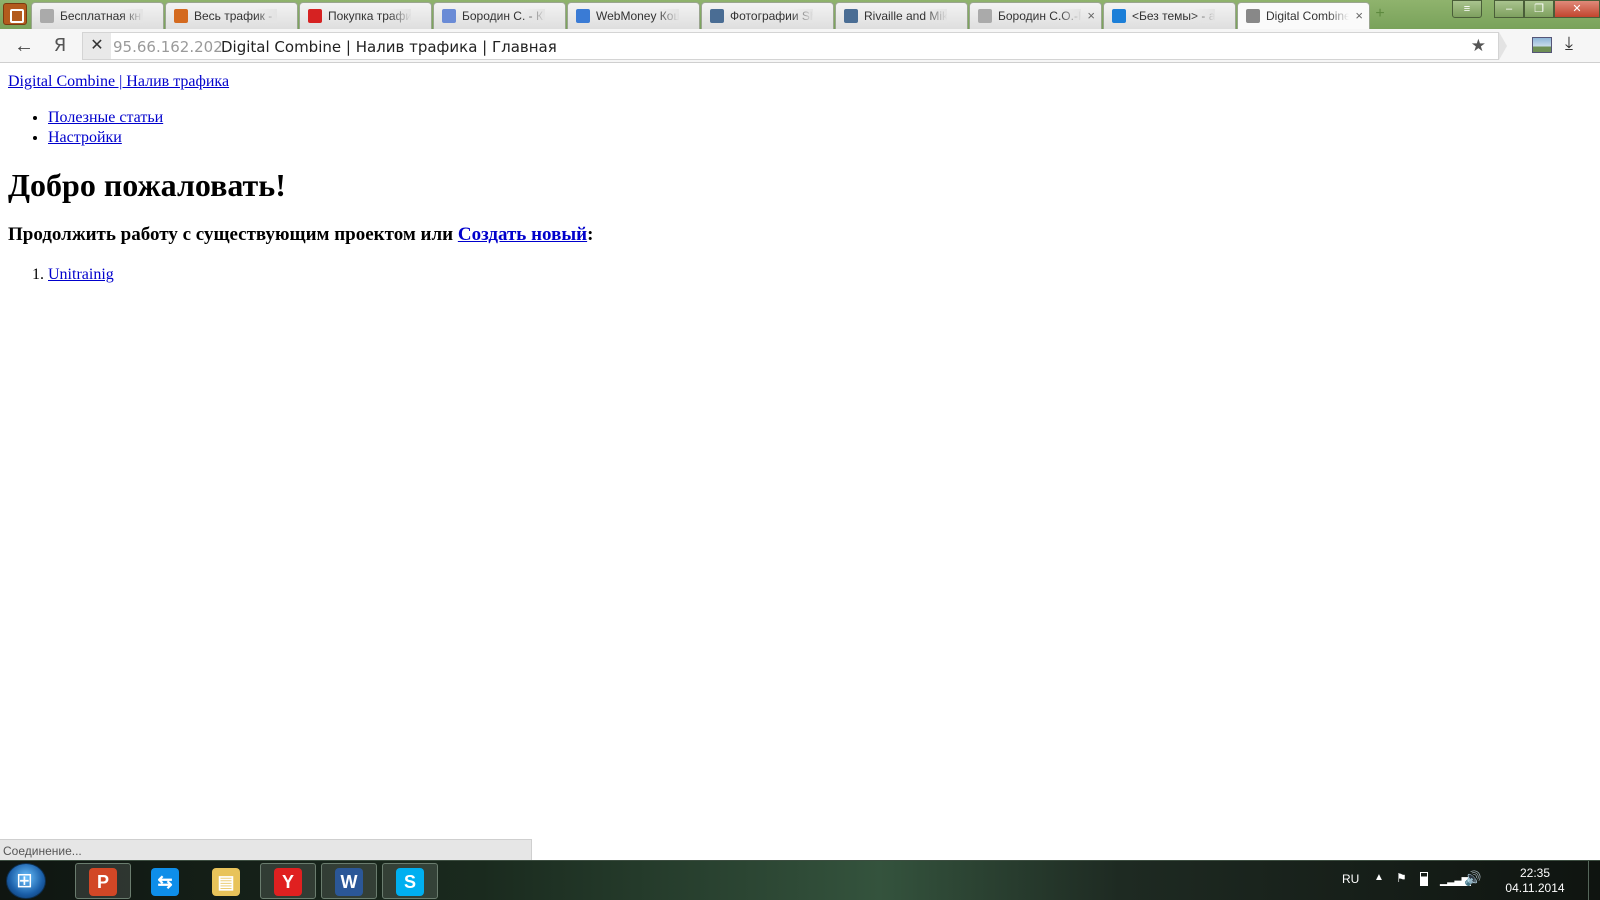  I want to click on page-title: Добро пожаловать!, so click(147, 185).